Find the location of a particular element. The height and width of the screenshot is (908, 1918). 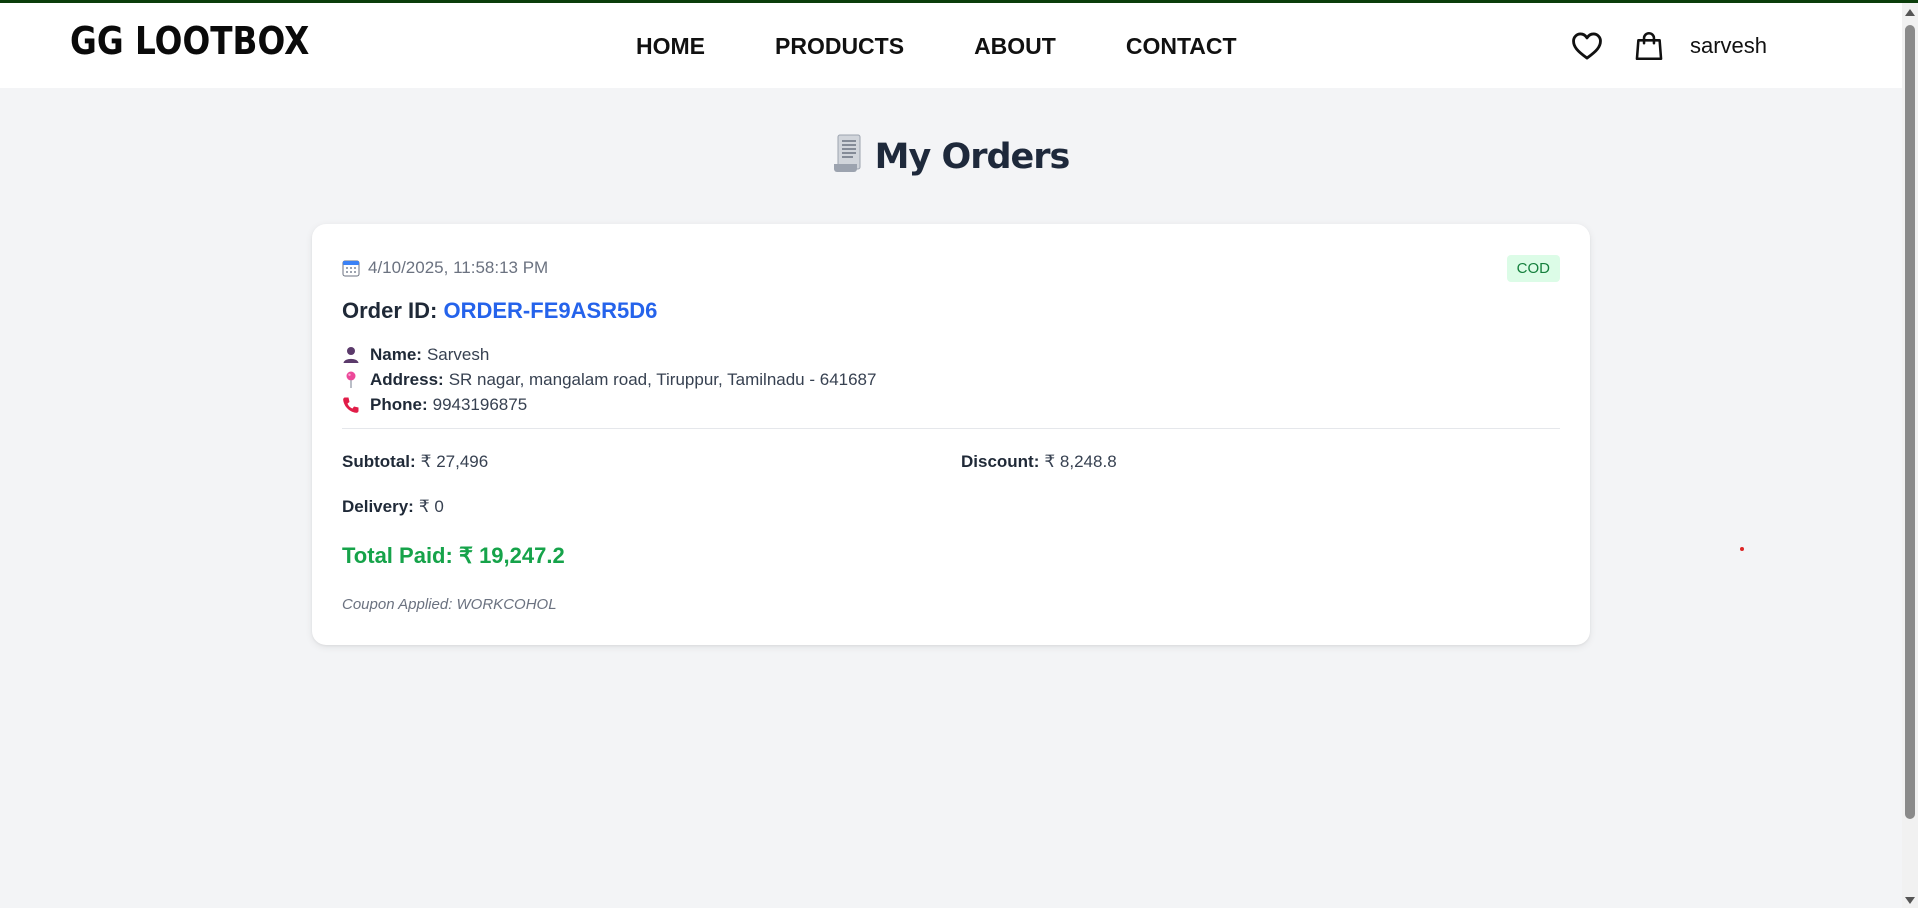

order-date-row: 4/10/2025, 11:58:13 PM is located at coordinates (445, 268).